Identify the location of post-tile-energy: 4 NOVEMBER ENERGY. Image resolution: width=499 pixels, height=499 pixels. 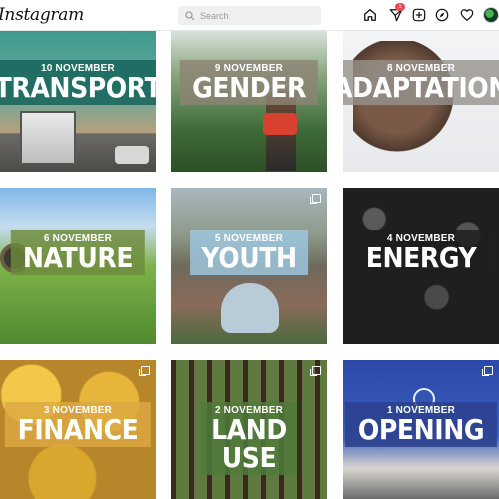
(421, 266).